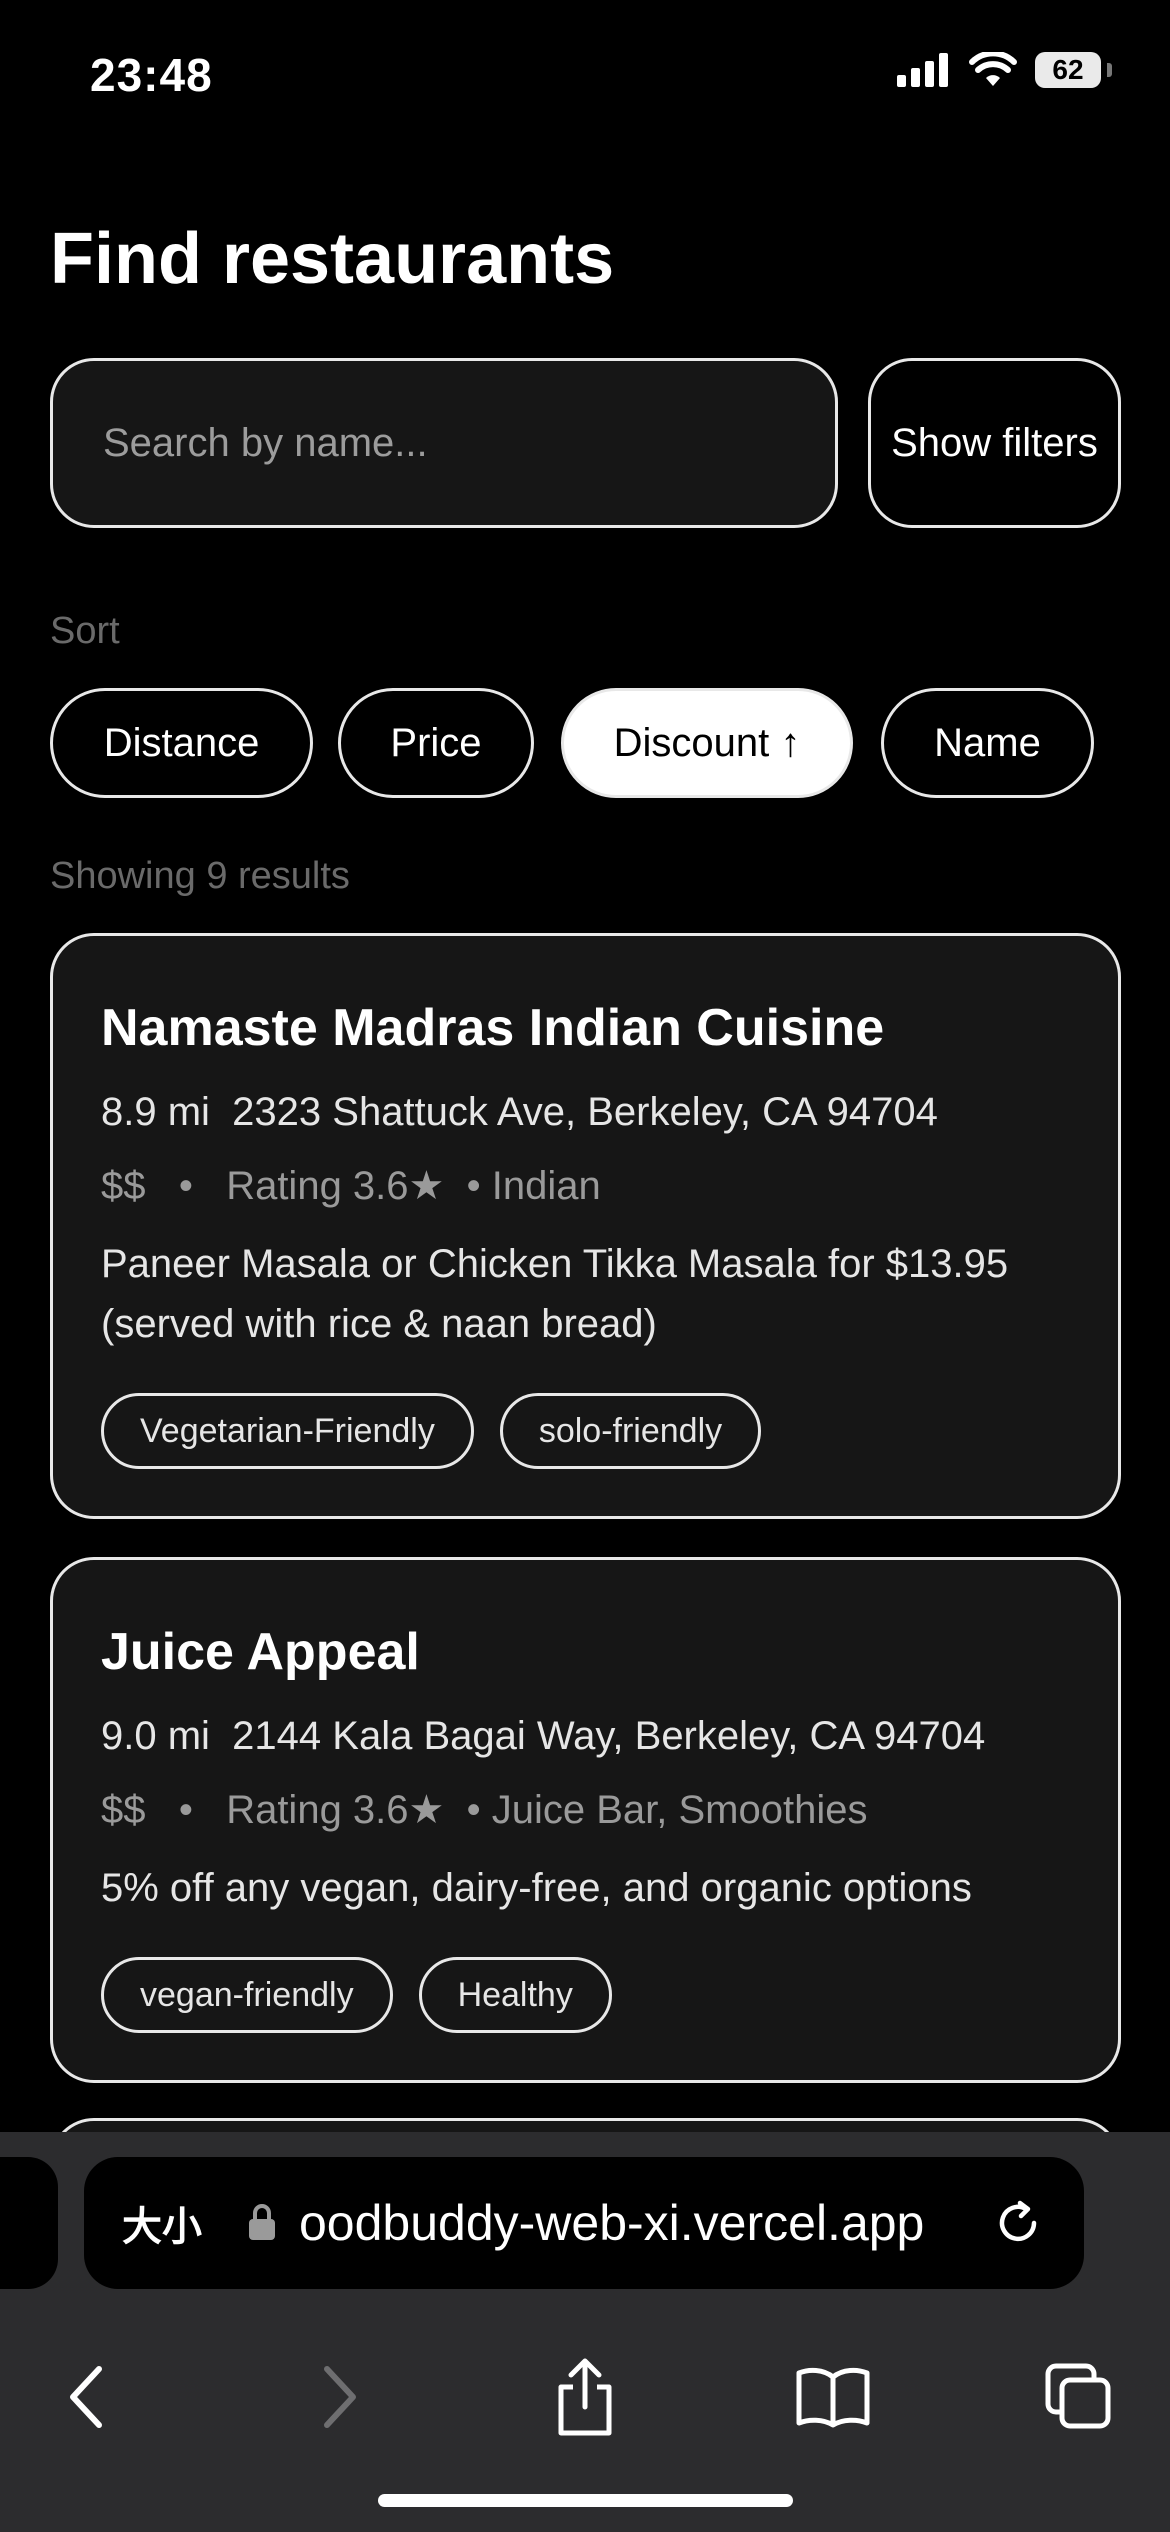  I want to click on bookmarks-icon, so click(833, 2397).